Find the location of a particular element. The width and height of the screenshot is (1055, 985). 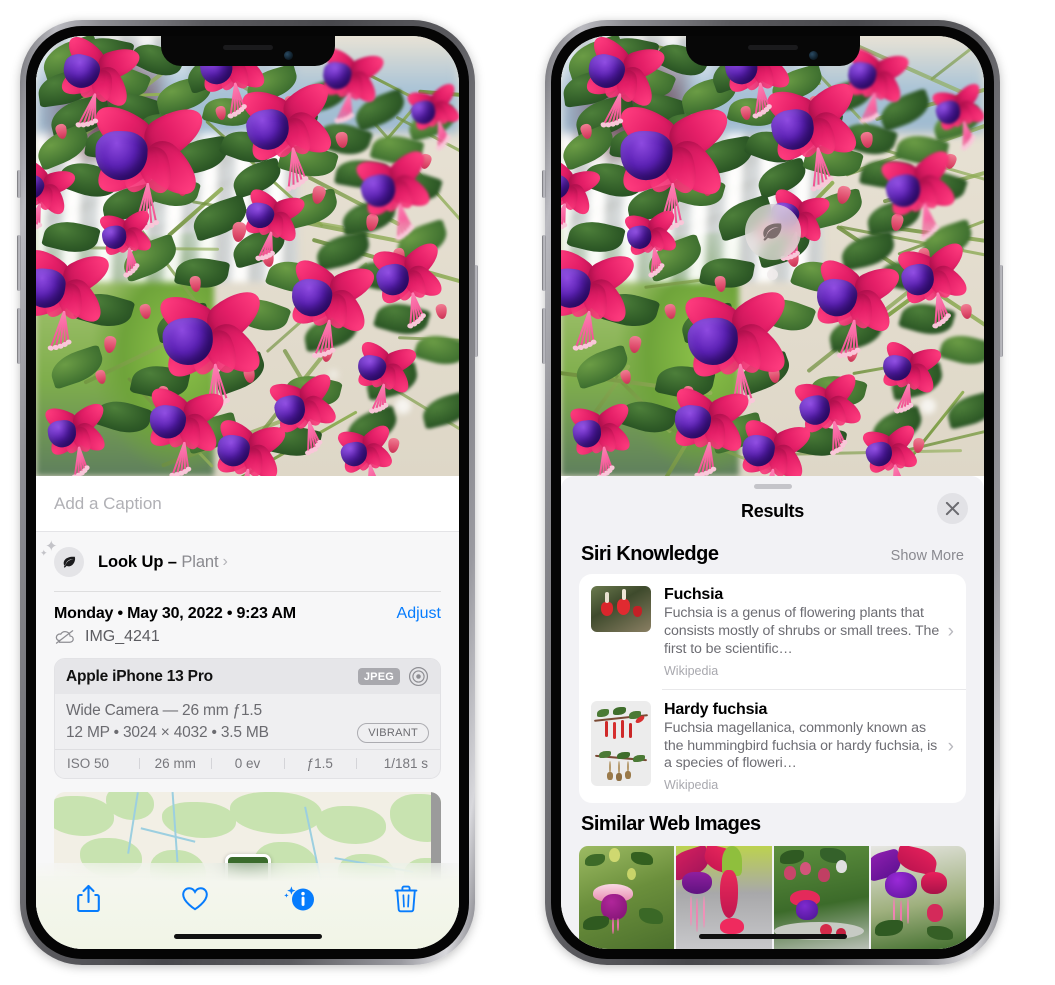

close-button is located at coordinates (952, 508).